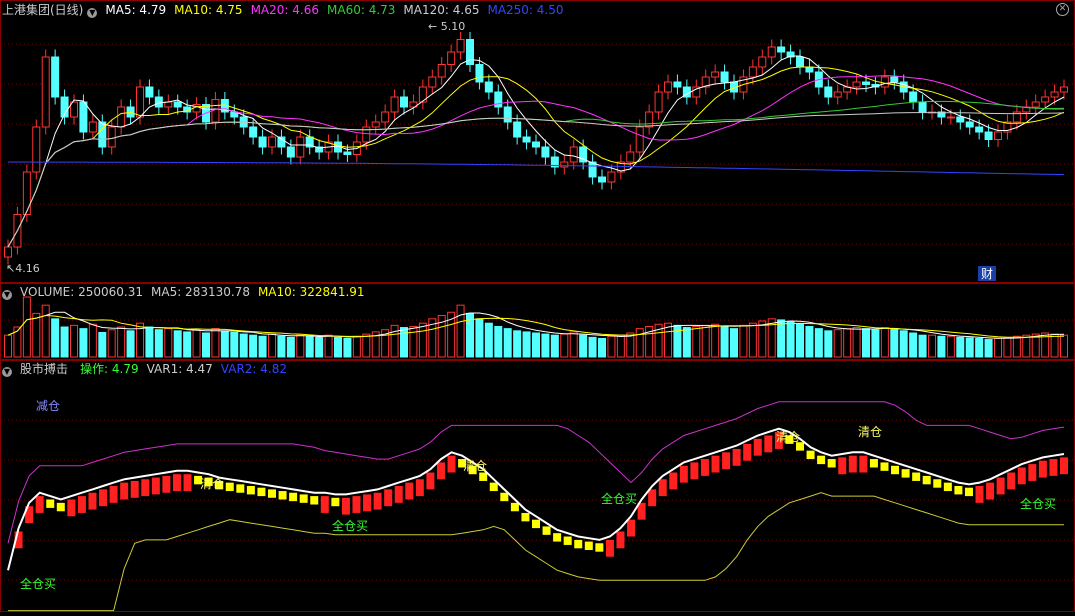  I want to click on ma-legend-2: MA20: 4.66, so click(284, 10).